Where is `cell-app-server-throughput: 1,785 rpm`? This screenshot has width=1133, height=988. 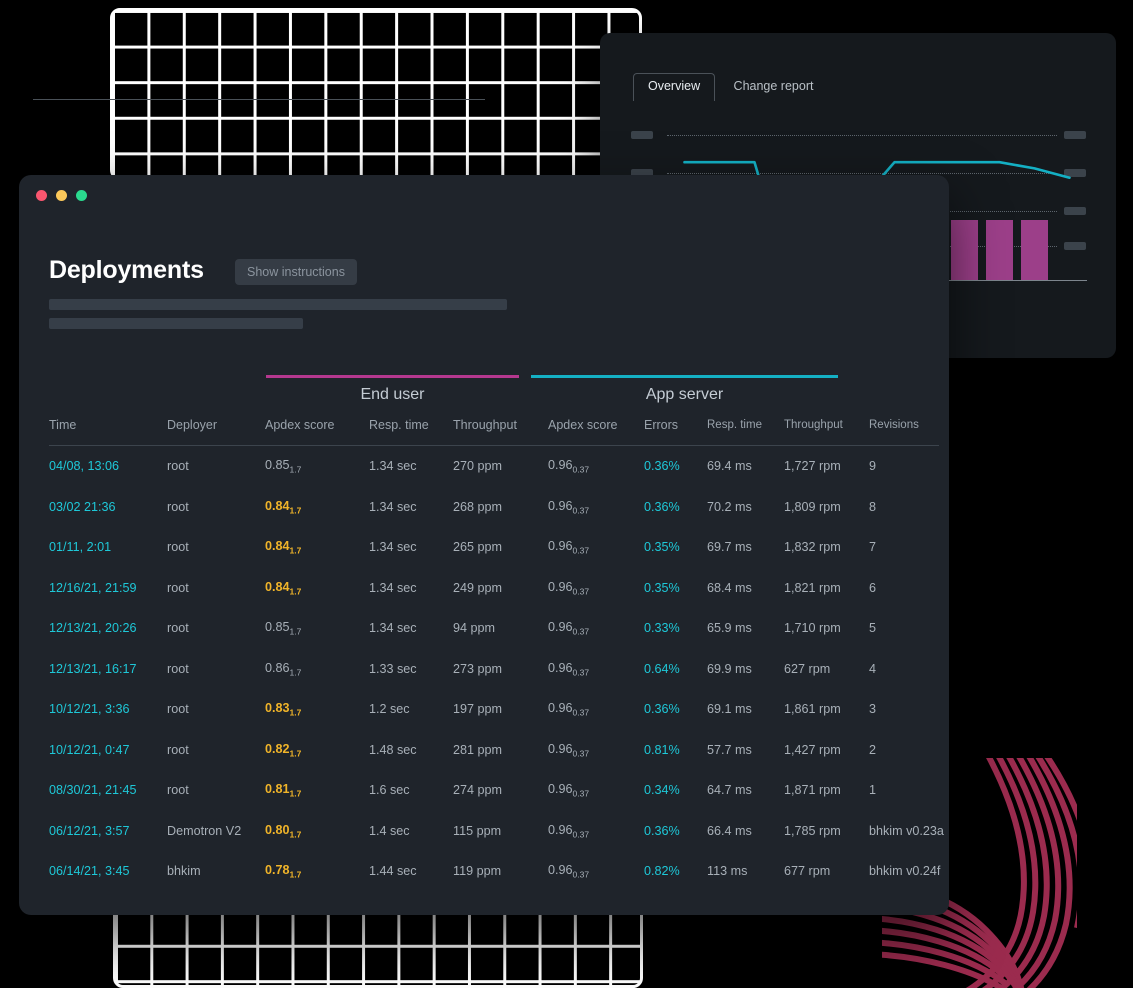
cell-app-server-throughput: 1,785 rpm is located at coordinates (812, 830).